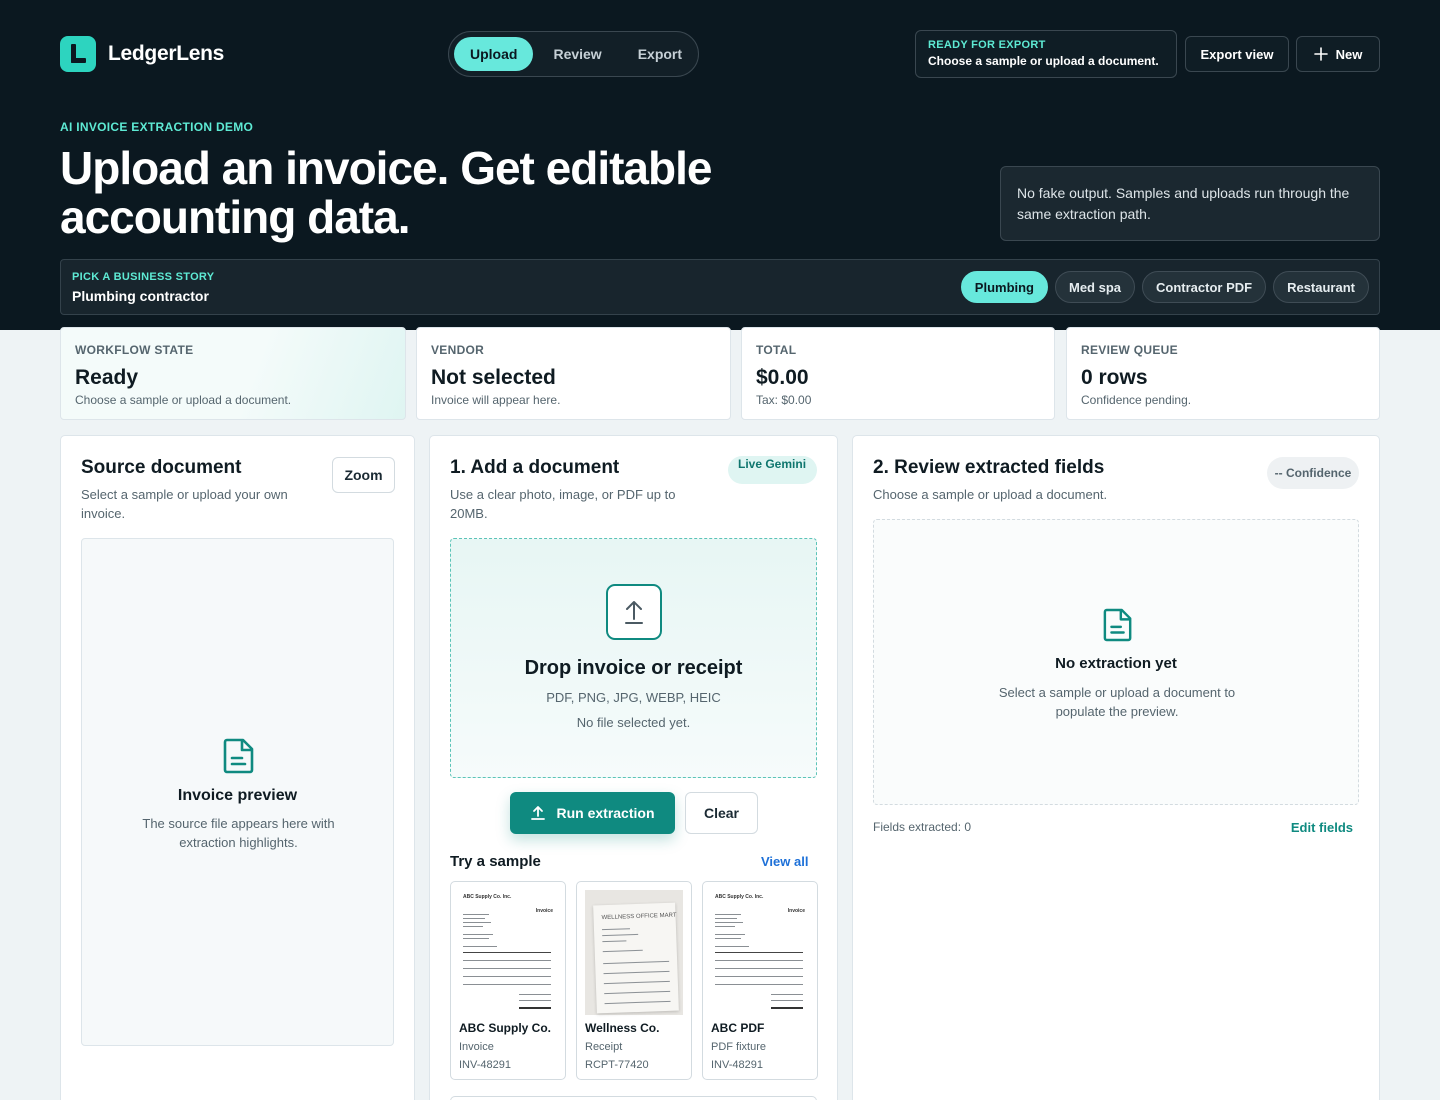 This screenshot has height=1100, width=1440. I want to click on fields-extracted-count: Fields extracted: 0, so click(922, 827).